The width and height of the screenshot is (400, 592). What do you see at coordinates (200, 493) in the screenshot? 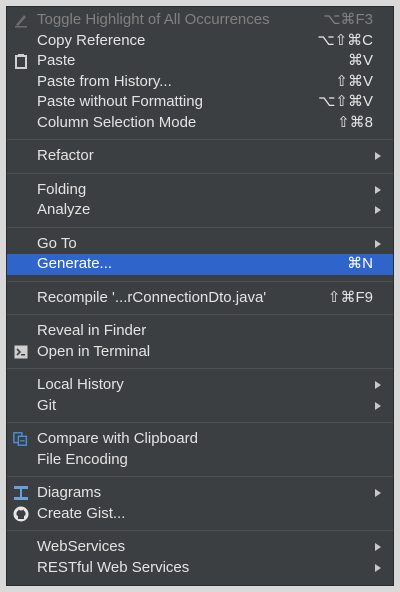
I see `menu-item-diagrams: Diagrams` at bounding box center [200, 493].